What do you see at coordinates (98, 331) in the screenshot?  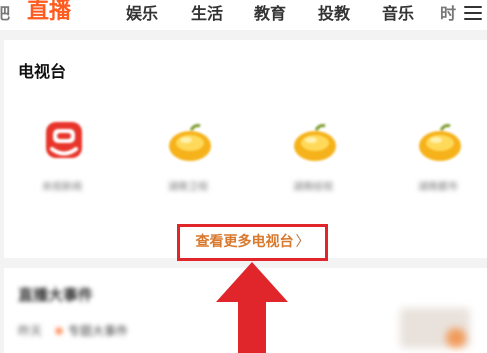 I see `event-text: 专题大事件` at bounding box center [98, 331].